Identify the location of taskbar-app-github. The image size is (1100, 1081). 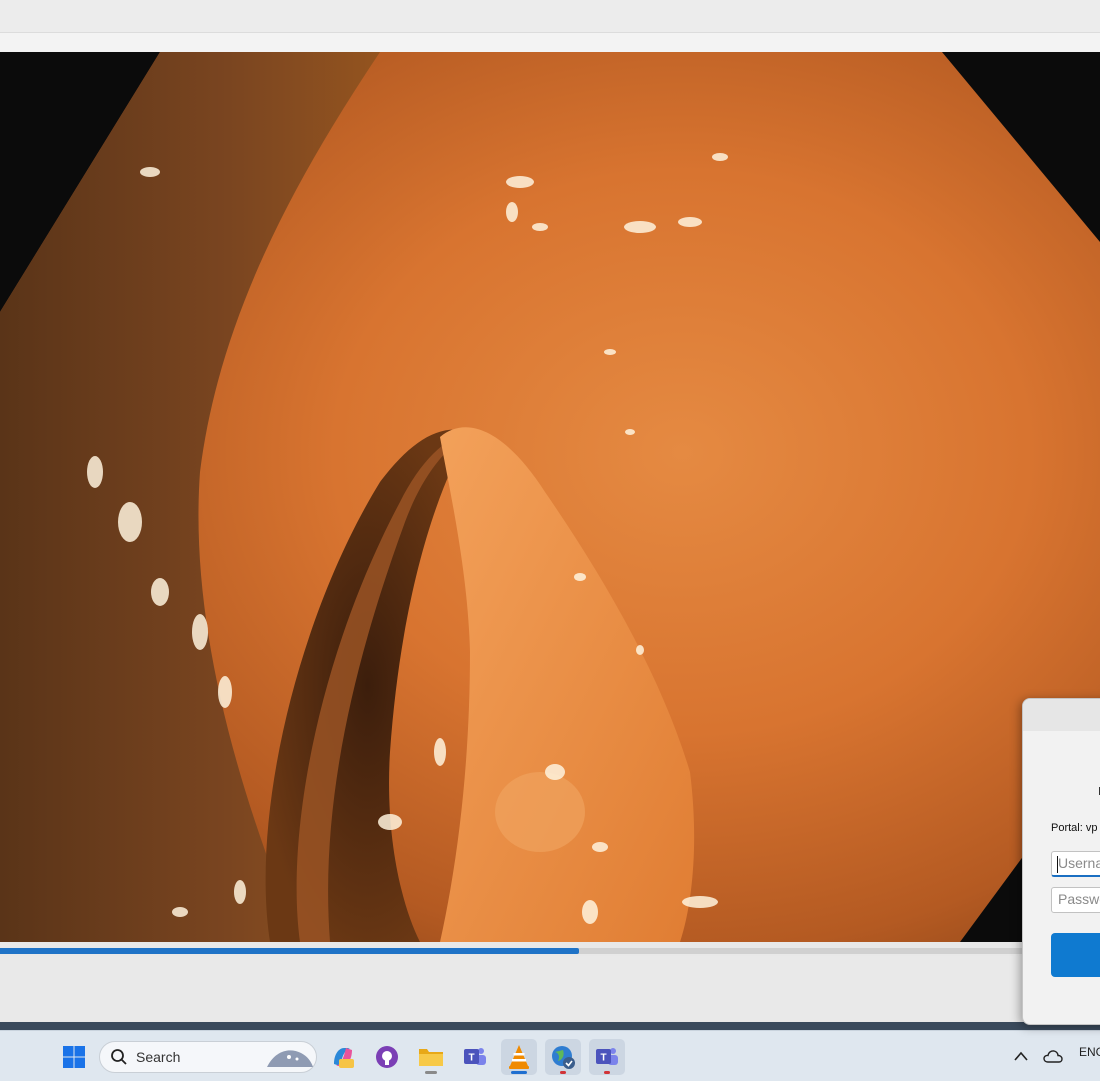
(387, 1057).